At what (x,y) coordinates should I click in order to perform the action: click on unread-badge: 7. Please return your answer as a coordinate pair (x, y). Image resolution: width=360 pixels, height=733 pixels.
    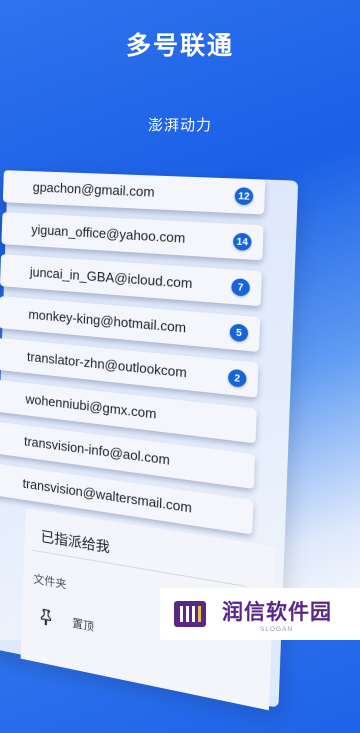
    Looking at the image, I should click on (241, 287).